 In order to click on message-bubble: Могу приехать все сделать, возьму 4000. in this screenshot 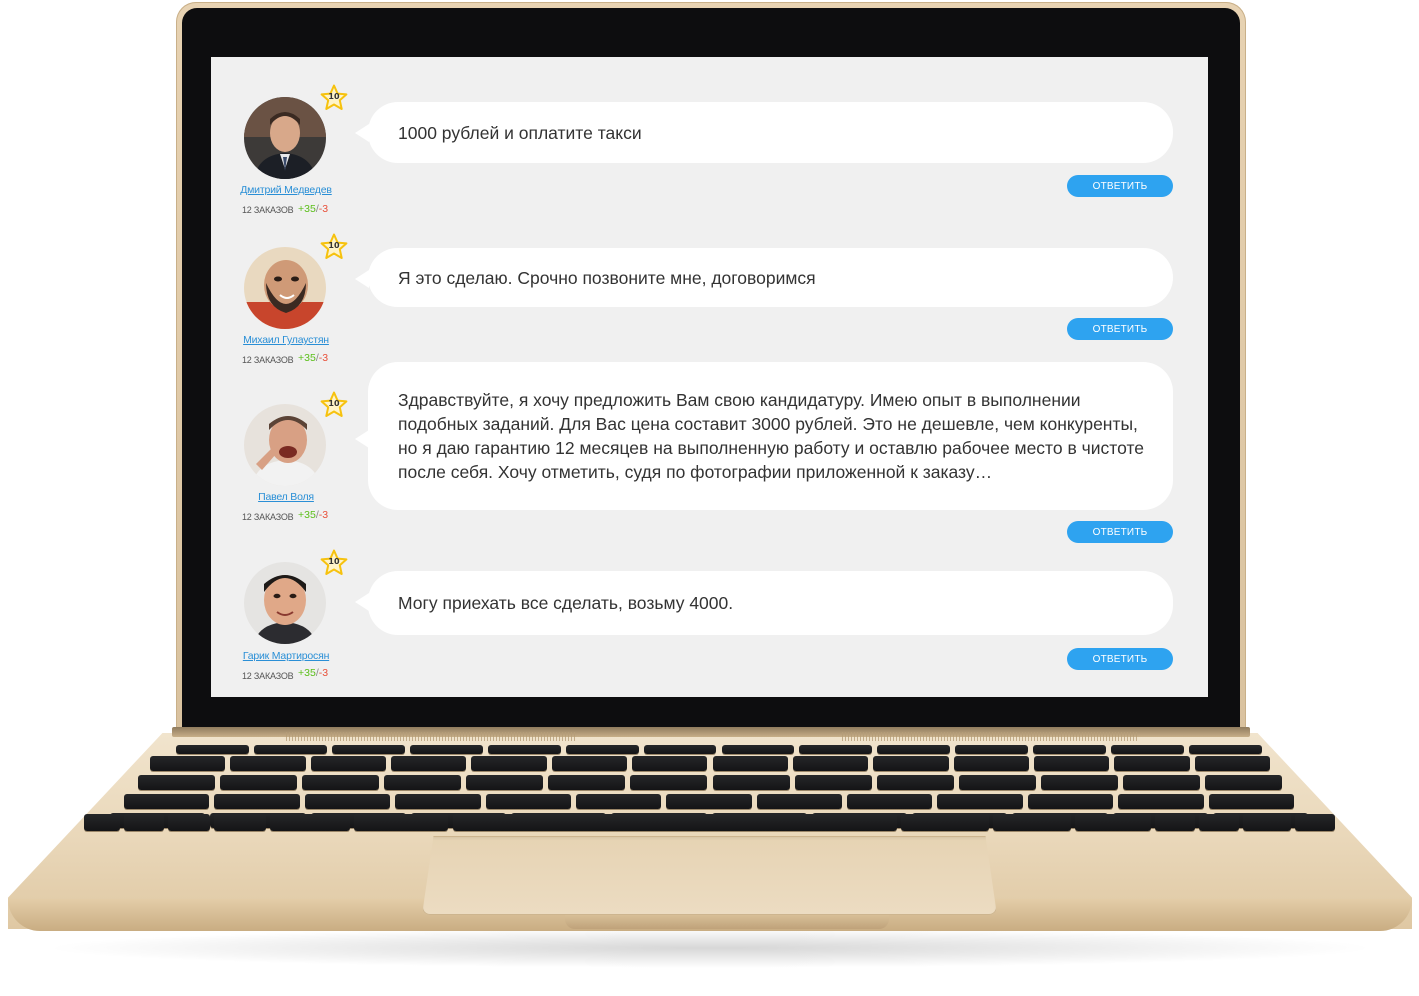, I will do `click(764, 603)`.